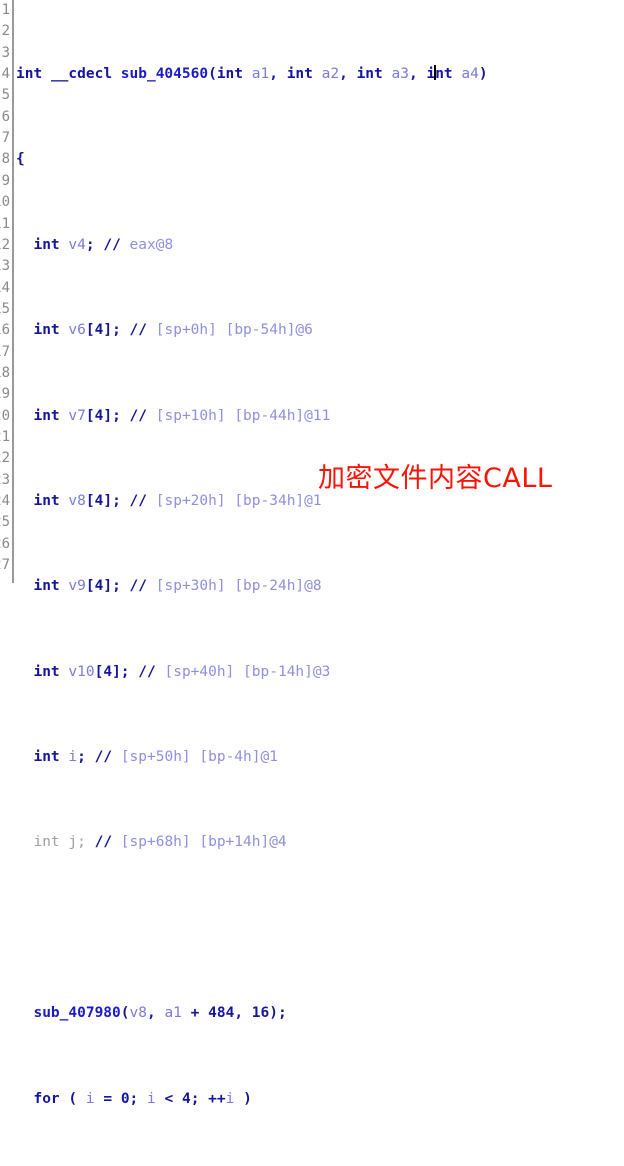 This screenshot has height=1166, width=624. I want to click on line-number: 13, so click(5, 266).